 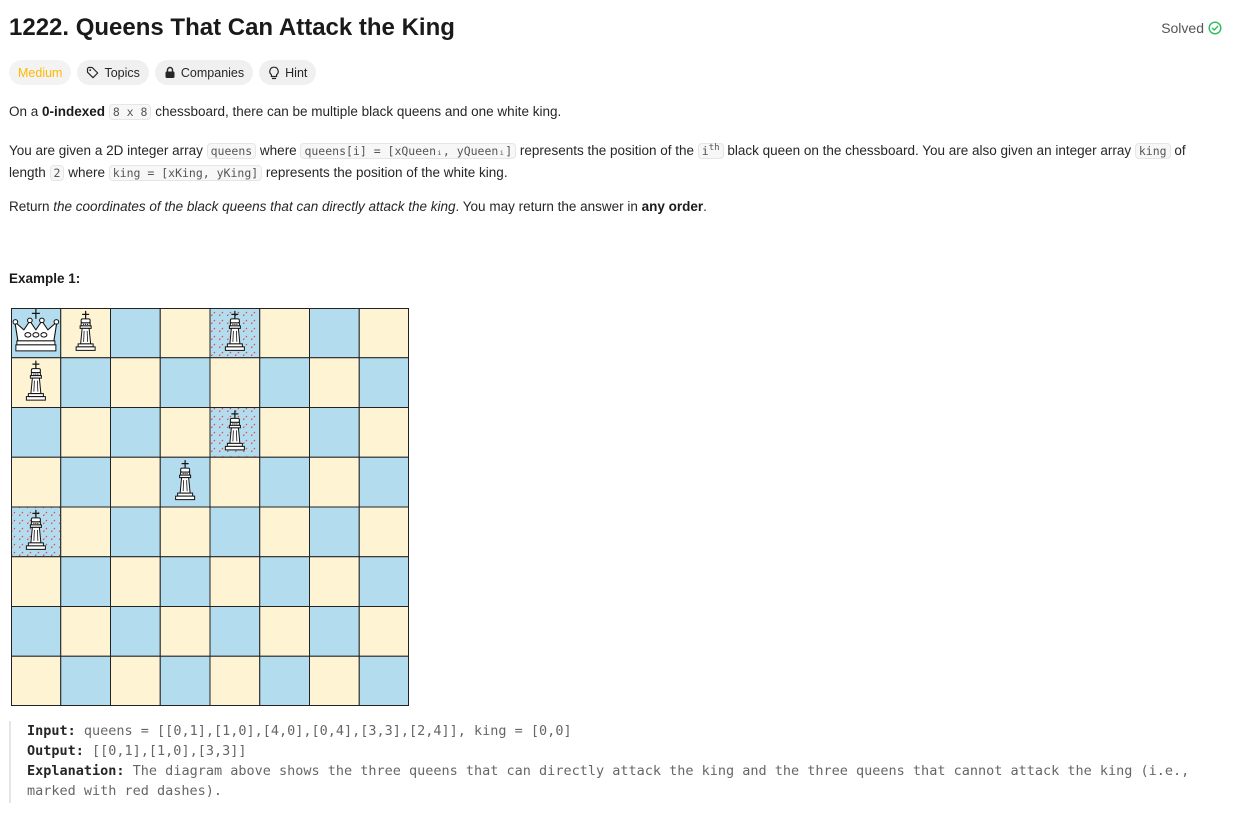 What do you see at coordinates (607, 150) in the screenshot?
I see `text: represents the position of the` at bounding box center [607, 150].